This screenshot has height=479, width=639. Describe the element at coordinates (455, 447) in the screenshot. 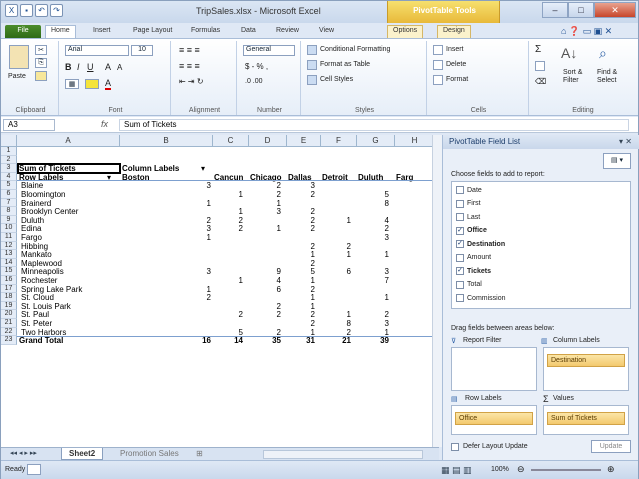

I see `defer-layout-checkbox` at that location.